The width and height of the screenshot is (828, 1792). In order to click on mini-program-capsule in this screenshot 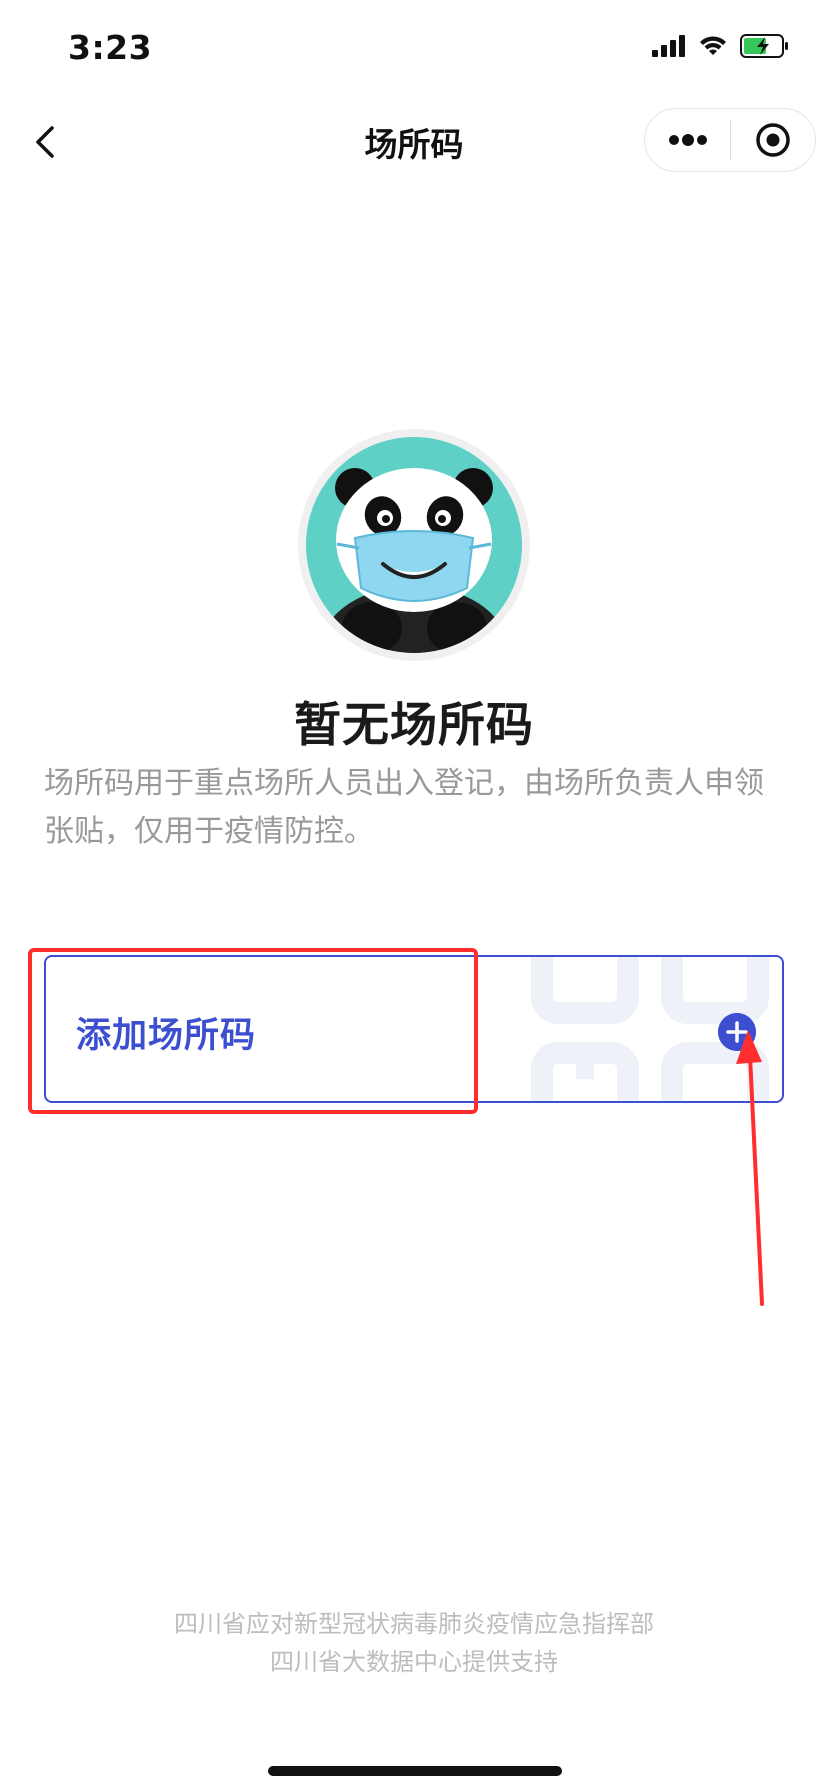, I will do `click(730, 140)`.